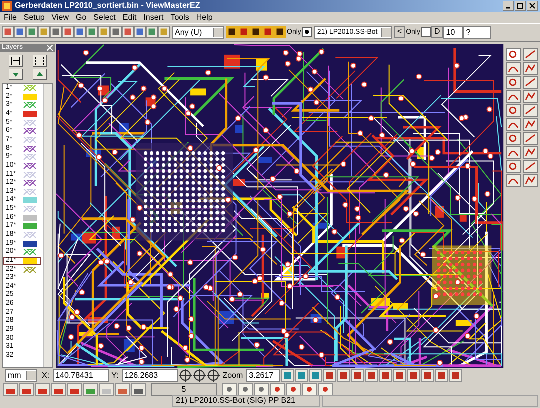  Describe the element at coordinates (530, 54) in the screenshot. I see `line-icon` at that location.